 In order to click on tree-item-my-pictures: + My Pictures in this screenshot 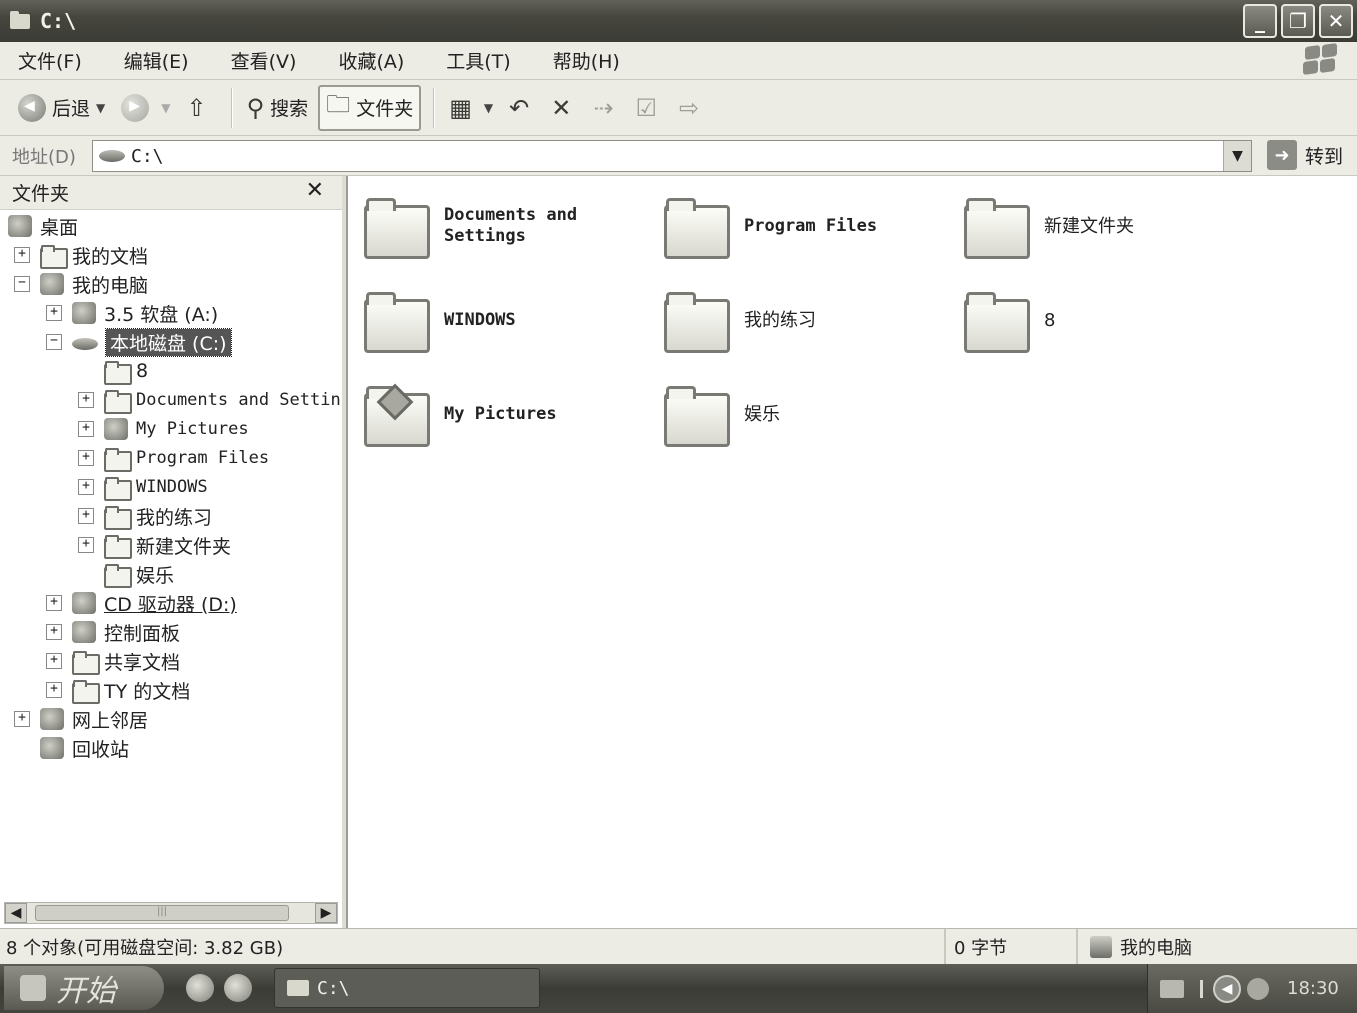, I will do `click(163, 429)`.